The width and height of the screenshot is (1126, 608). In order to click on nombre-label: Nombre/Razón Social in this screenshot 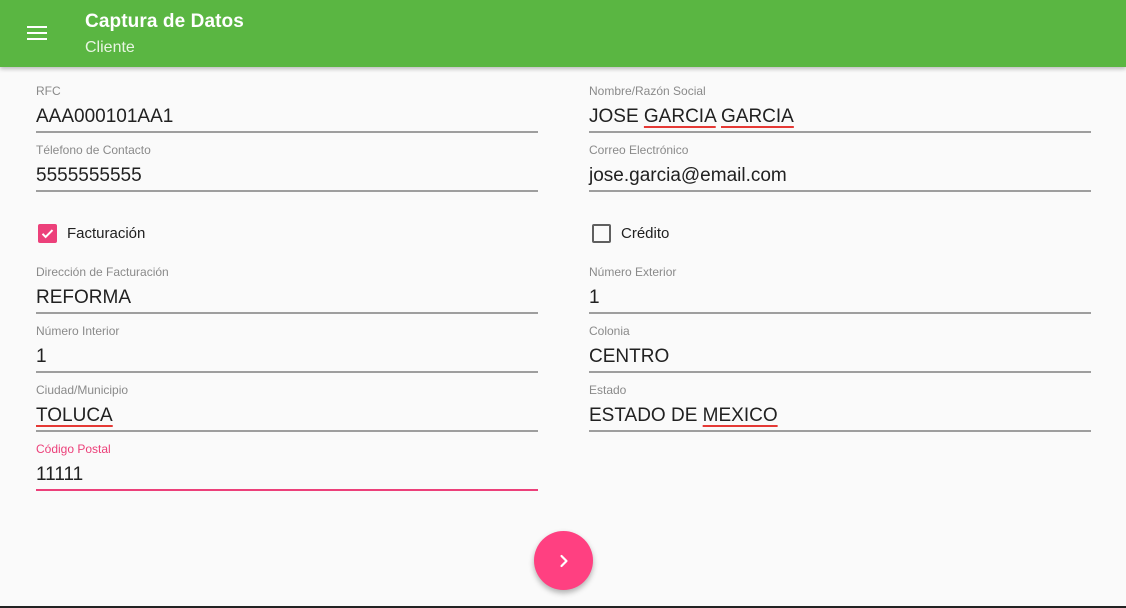, I will do `click(647, 91)`.